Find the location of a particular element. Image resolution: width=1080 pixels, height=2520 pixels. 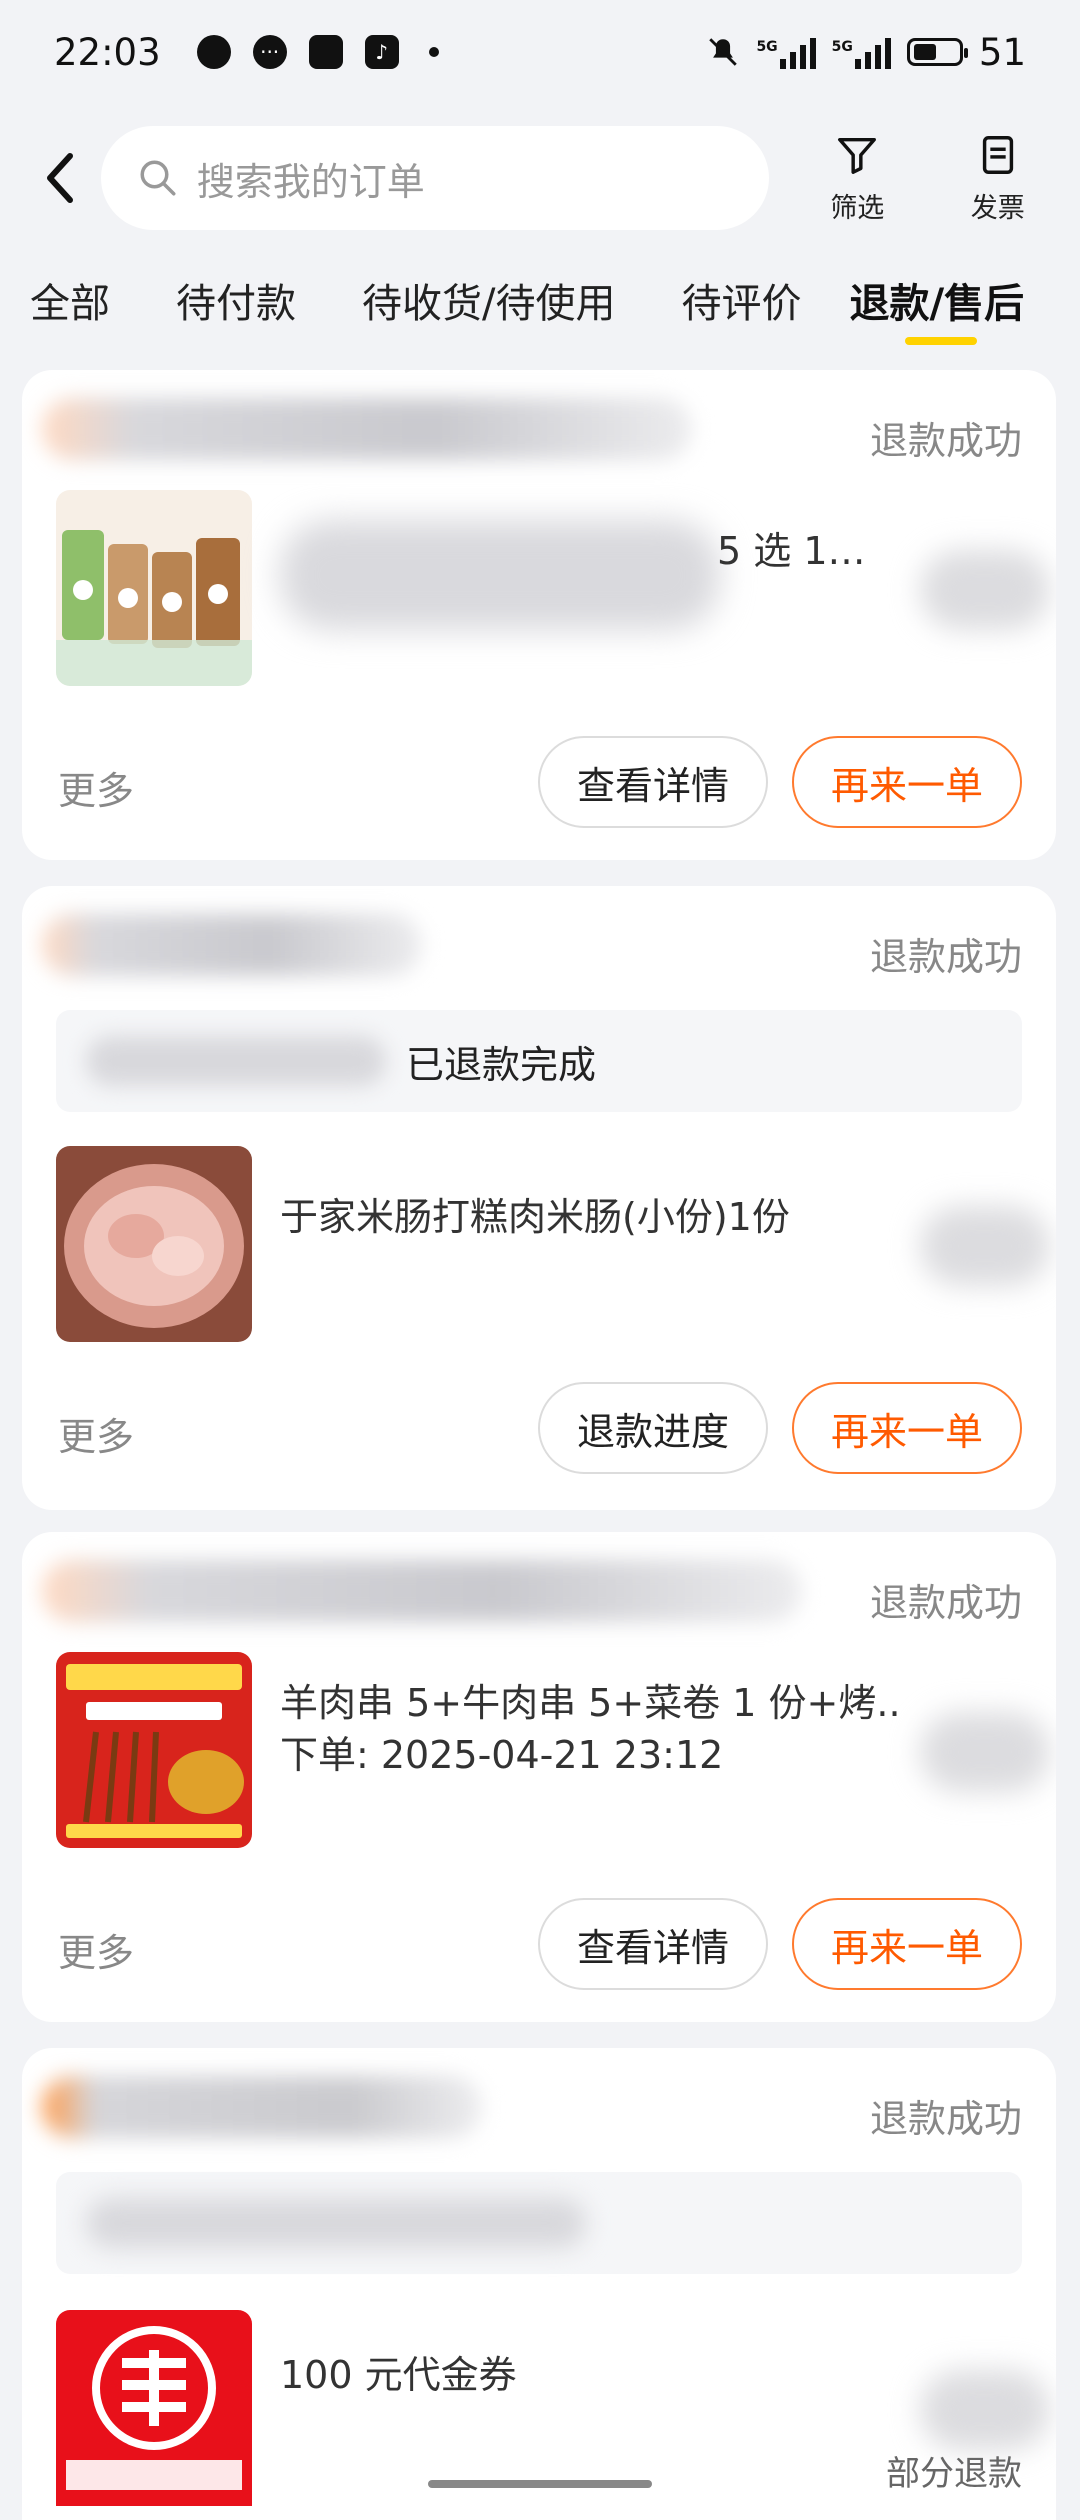

tab-pending-review: 待评价 is located at coordinates (741, 300).